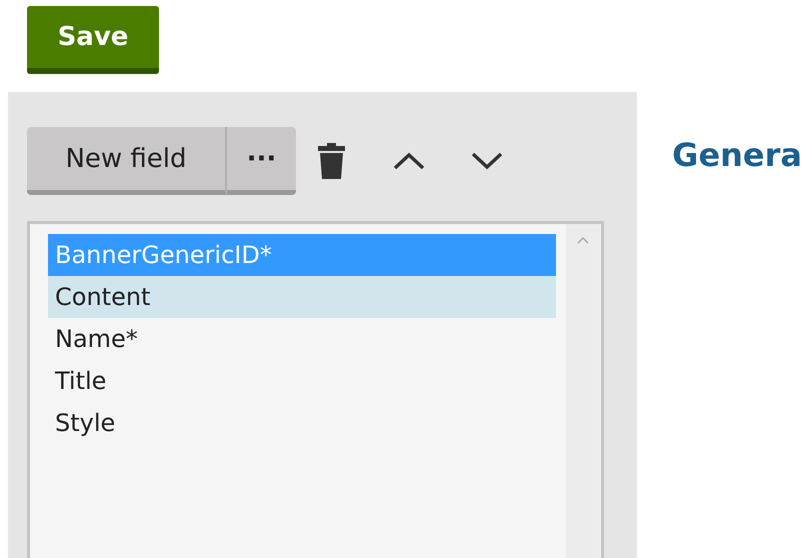  Describe the element at coordinates (487, 161) in the screenshot. I see `chevron-down-icon` at that location.